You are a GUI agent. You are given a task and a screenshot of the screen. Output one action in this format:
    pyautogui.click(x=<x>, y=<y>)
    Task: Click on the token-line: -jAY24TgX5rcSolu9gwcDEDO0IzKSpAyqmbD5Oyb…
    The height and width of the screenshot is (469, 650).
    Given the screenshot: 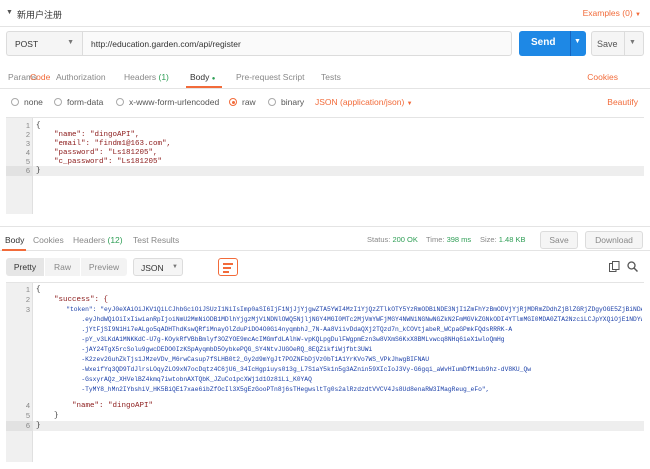 What is the action you would take?
    pyautogui.click(x=204, y=349)
    